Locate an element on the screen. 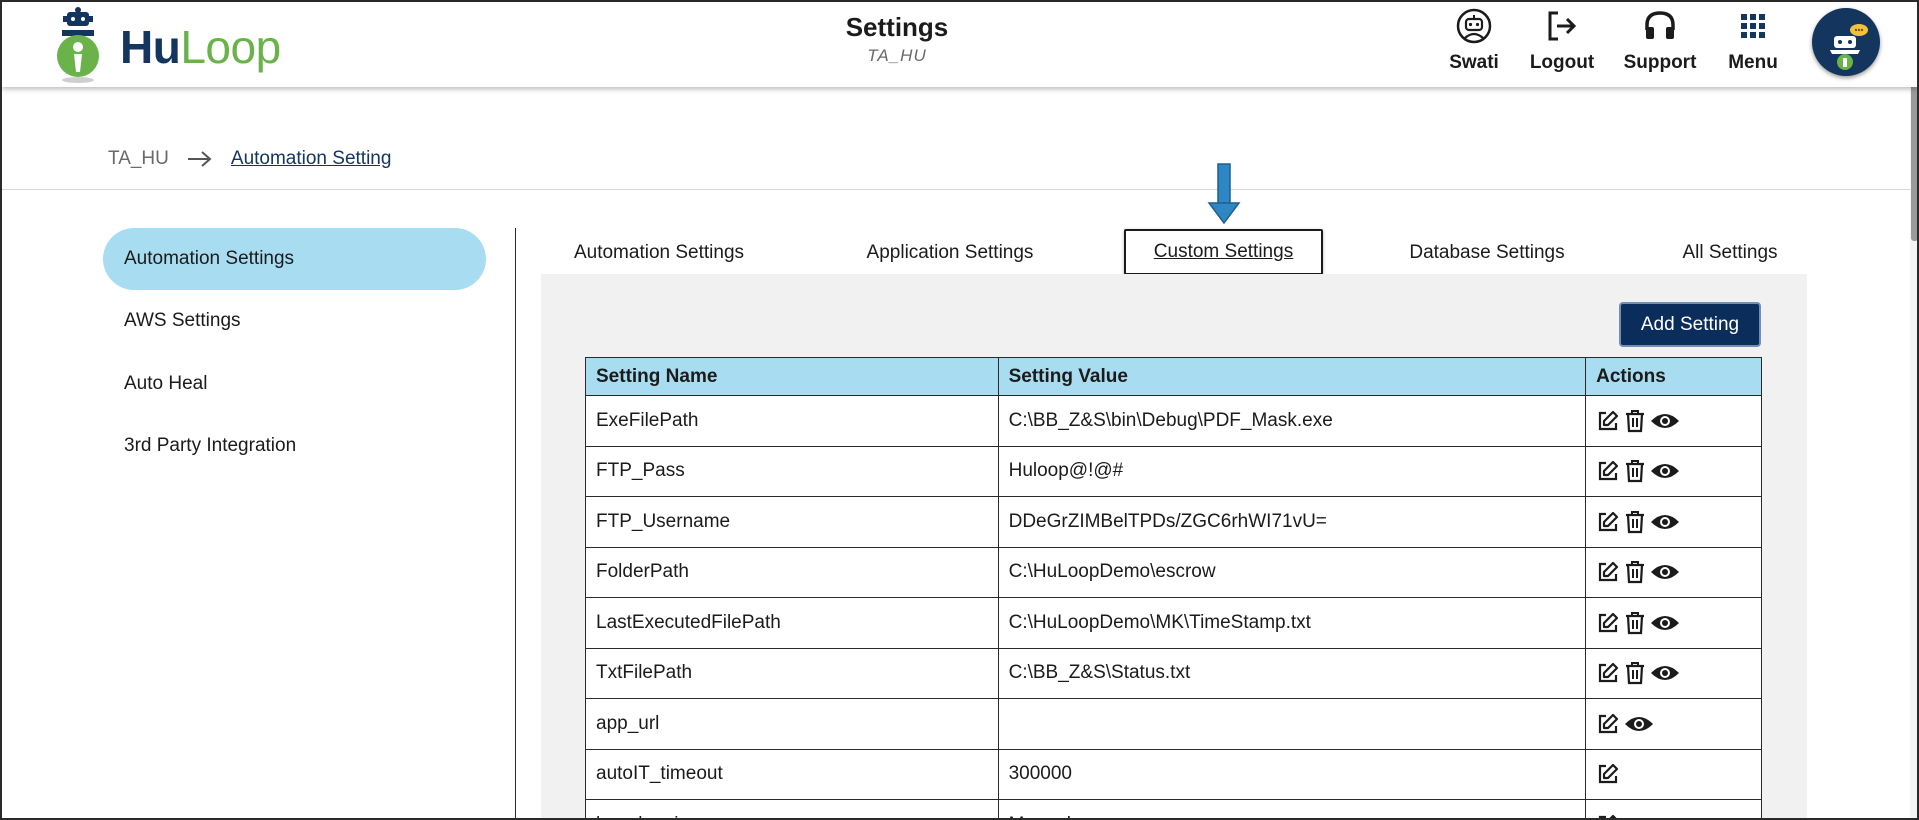 Image resolution: width=1919 pixels, height=820 pixels. support-button: Support is located at coordinates (1660, 43).